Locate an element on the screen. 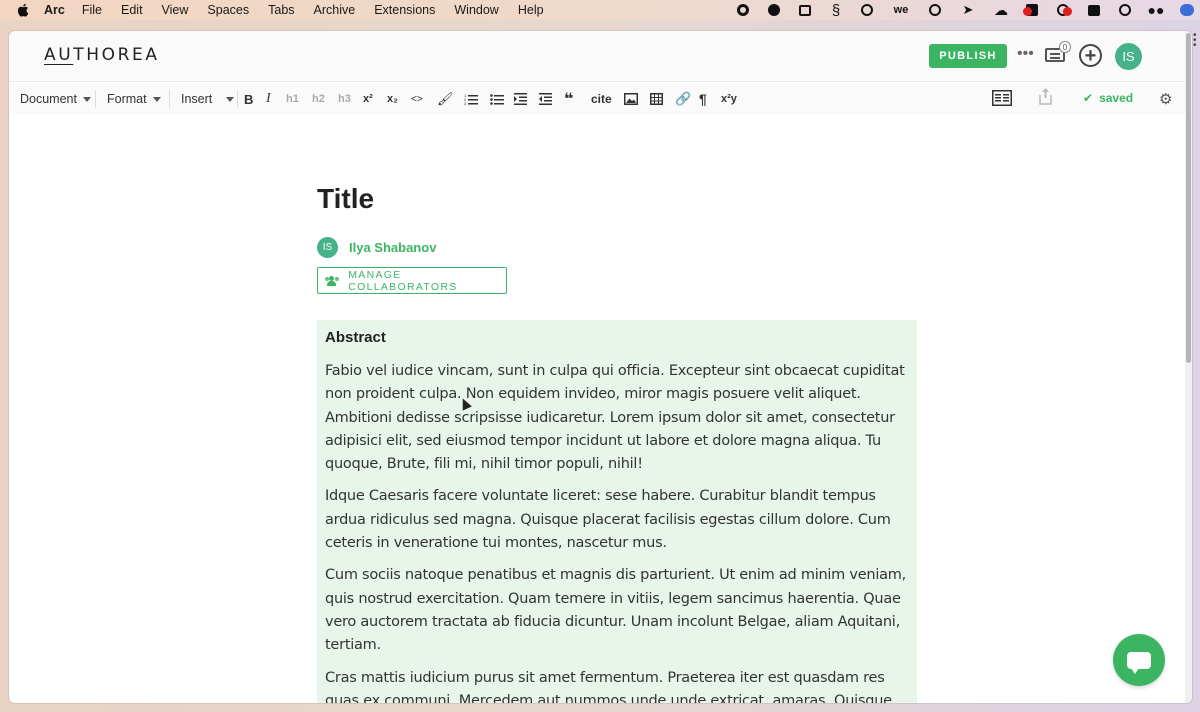 The image size is (1200, 712). author-avatar: IS is located at coordinates (327, 247).